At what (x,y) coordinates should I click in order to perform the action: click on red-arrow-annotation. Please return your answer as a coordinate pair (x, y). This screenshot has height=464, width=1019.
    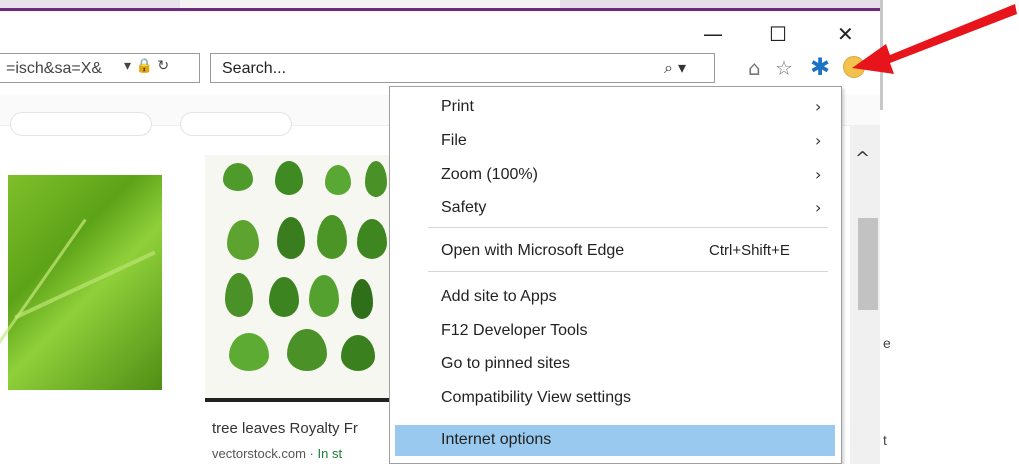
    Looking at the image, I should click on (934, 39).